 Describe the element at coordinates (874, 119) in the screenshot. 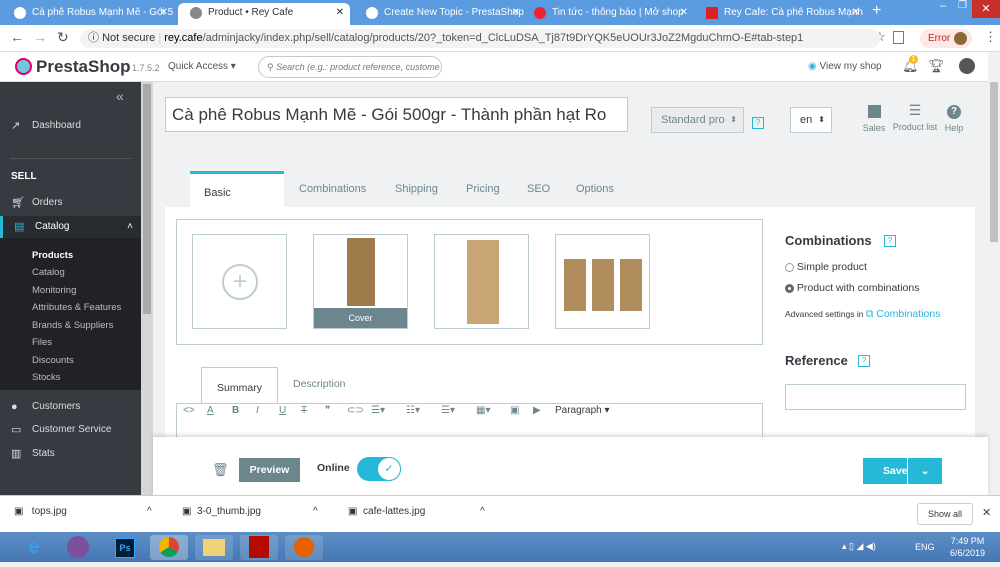

I see `sales-button: Sales` at that location.